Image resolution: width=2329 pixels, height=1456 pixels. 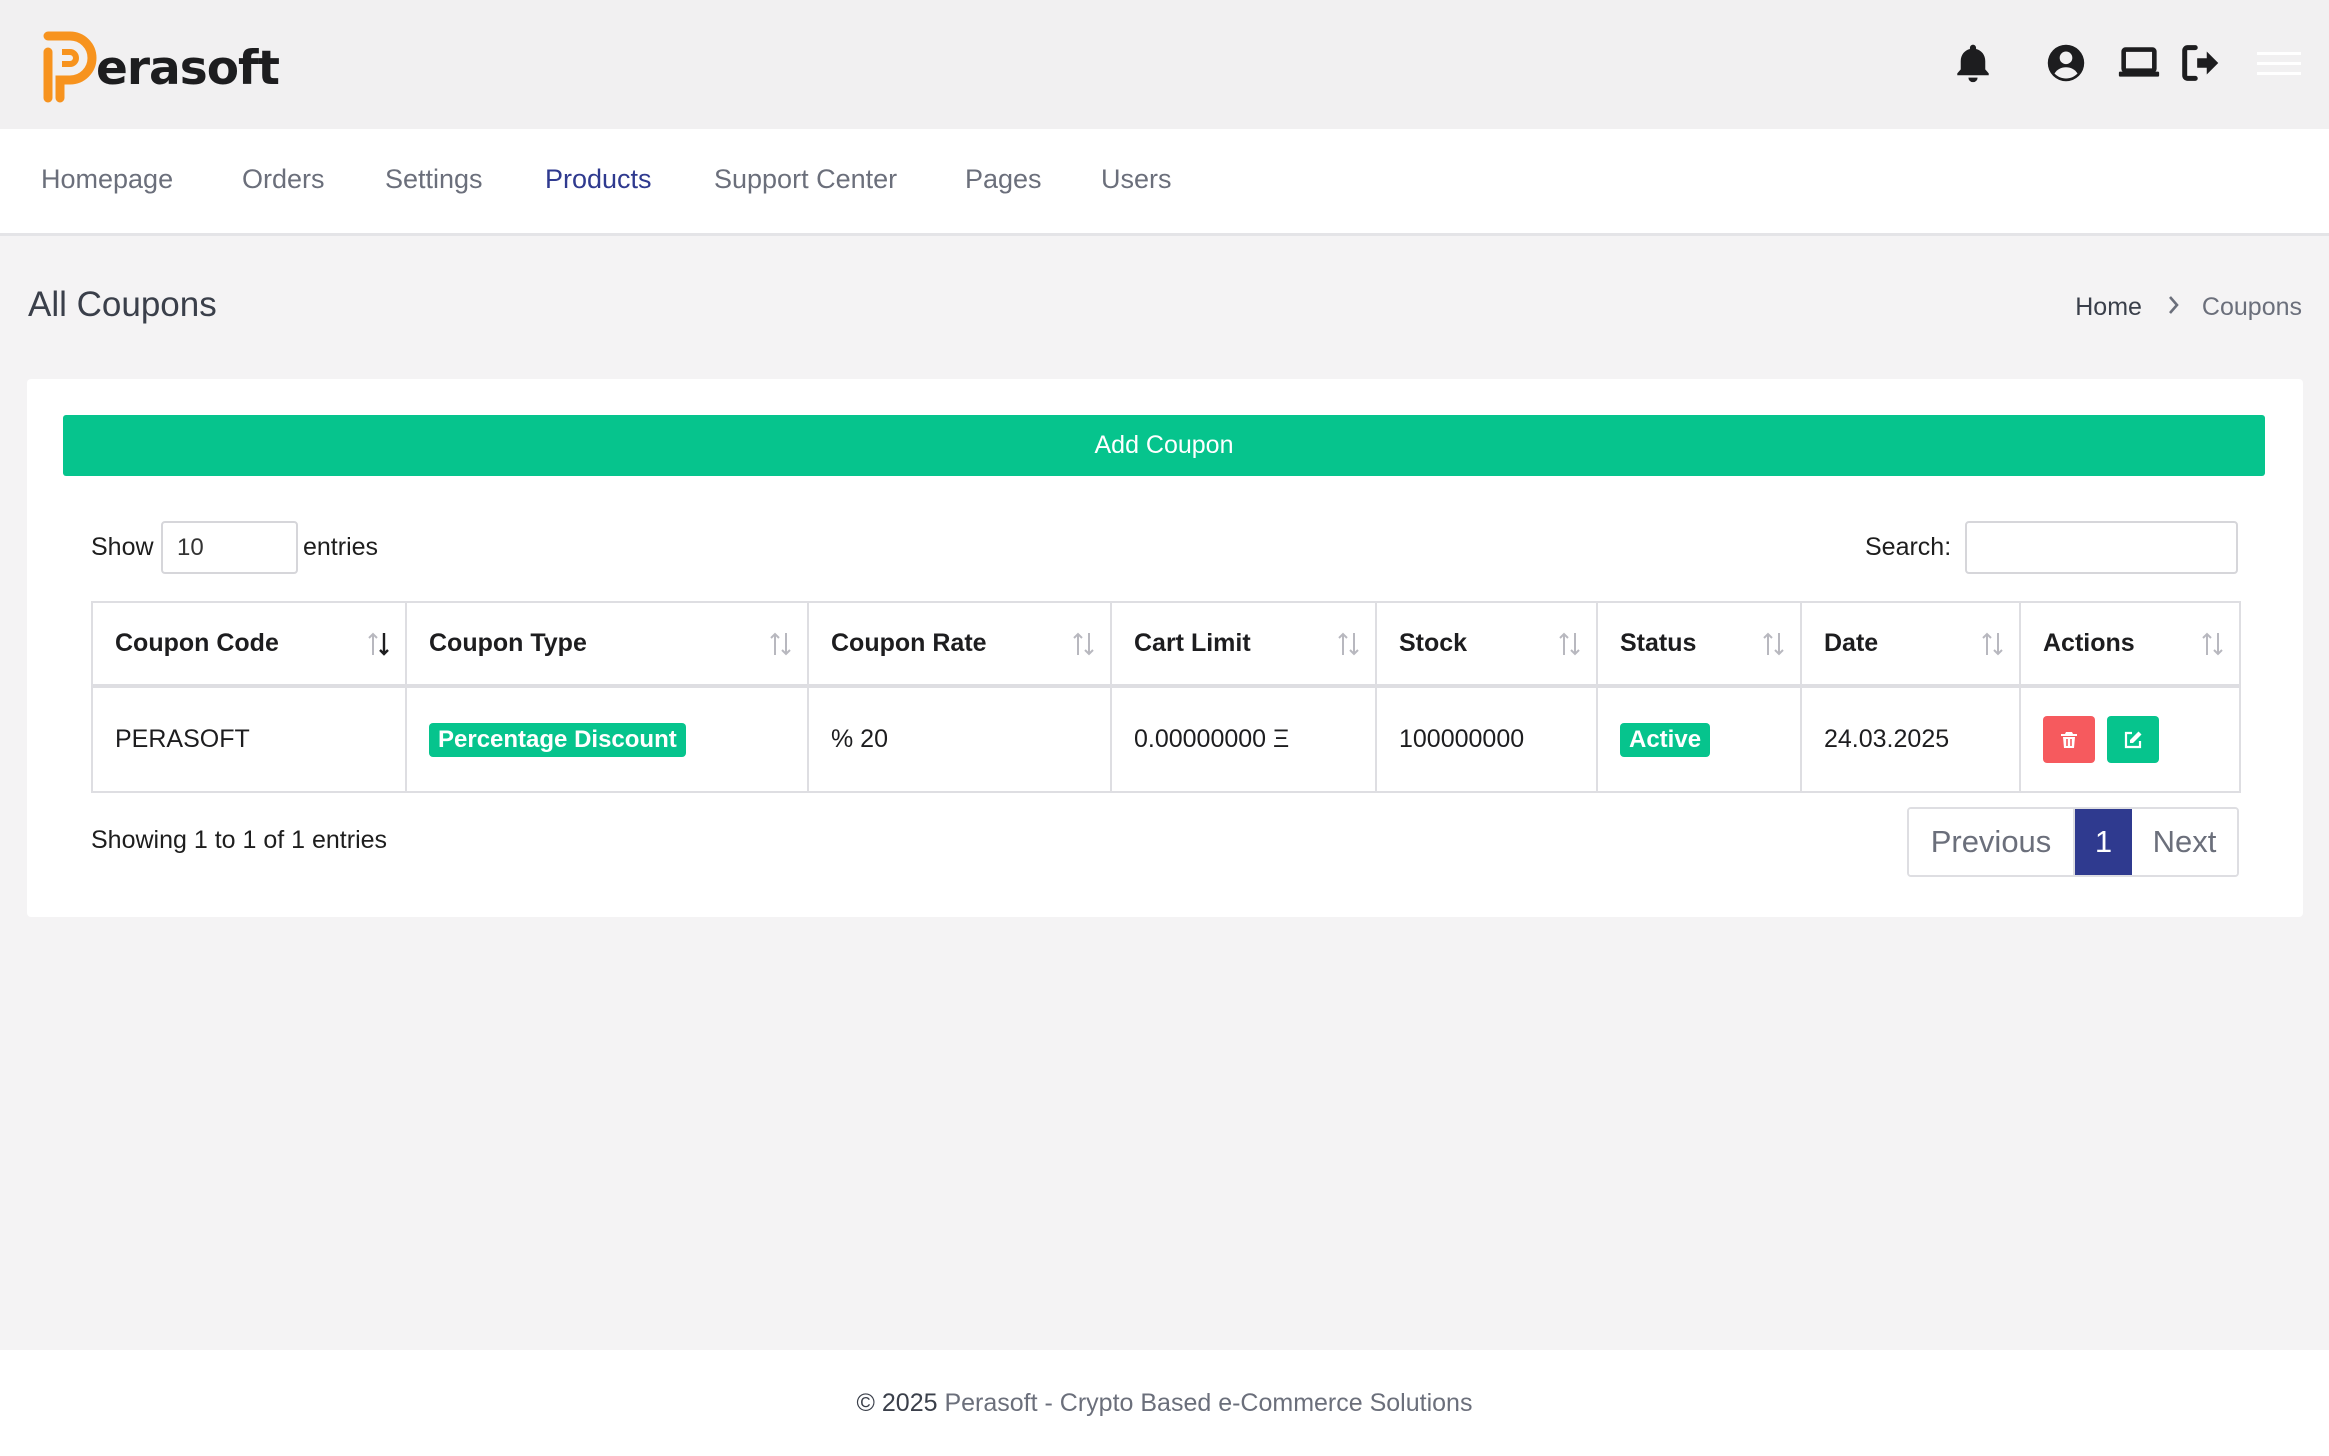 What do you see at coordinates (1136, 179) in the screenshot?
I see `nav-item-users: Users` at bounding box center [1136, 179].